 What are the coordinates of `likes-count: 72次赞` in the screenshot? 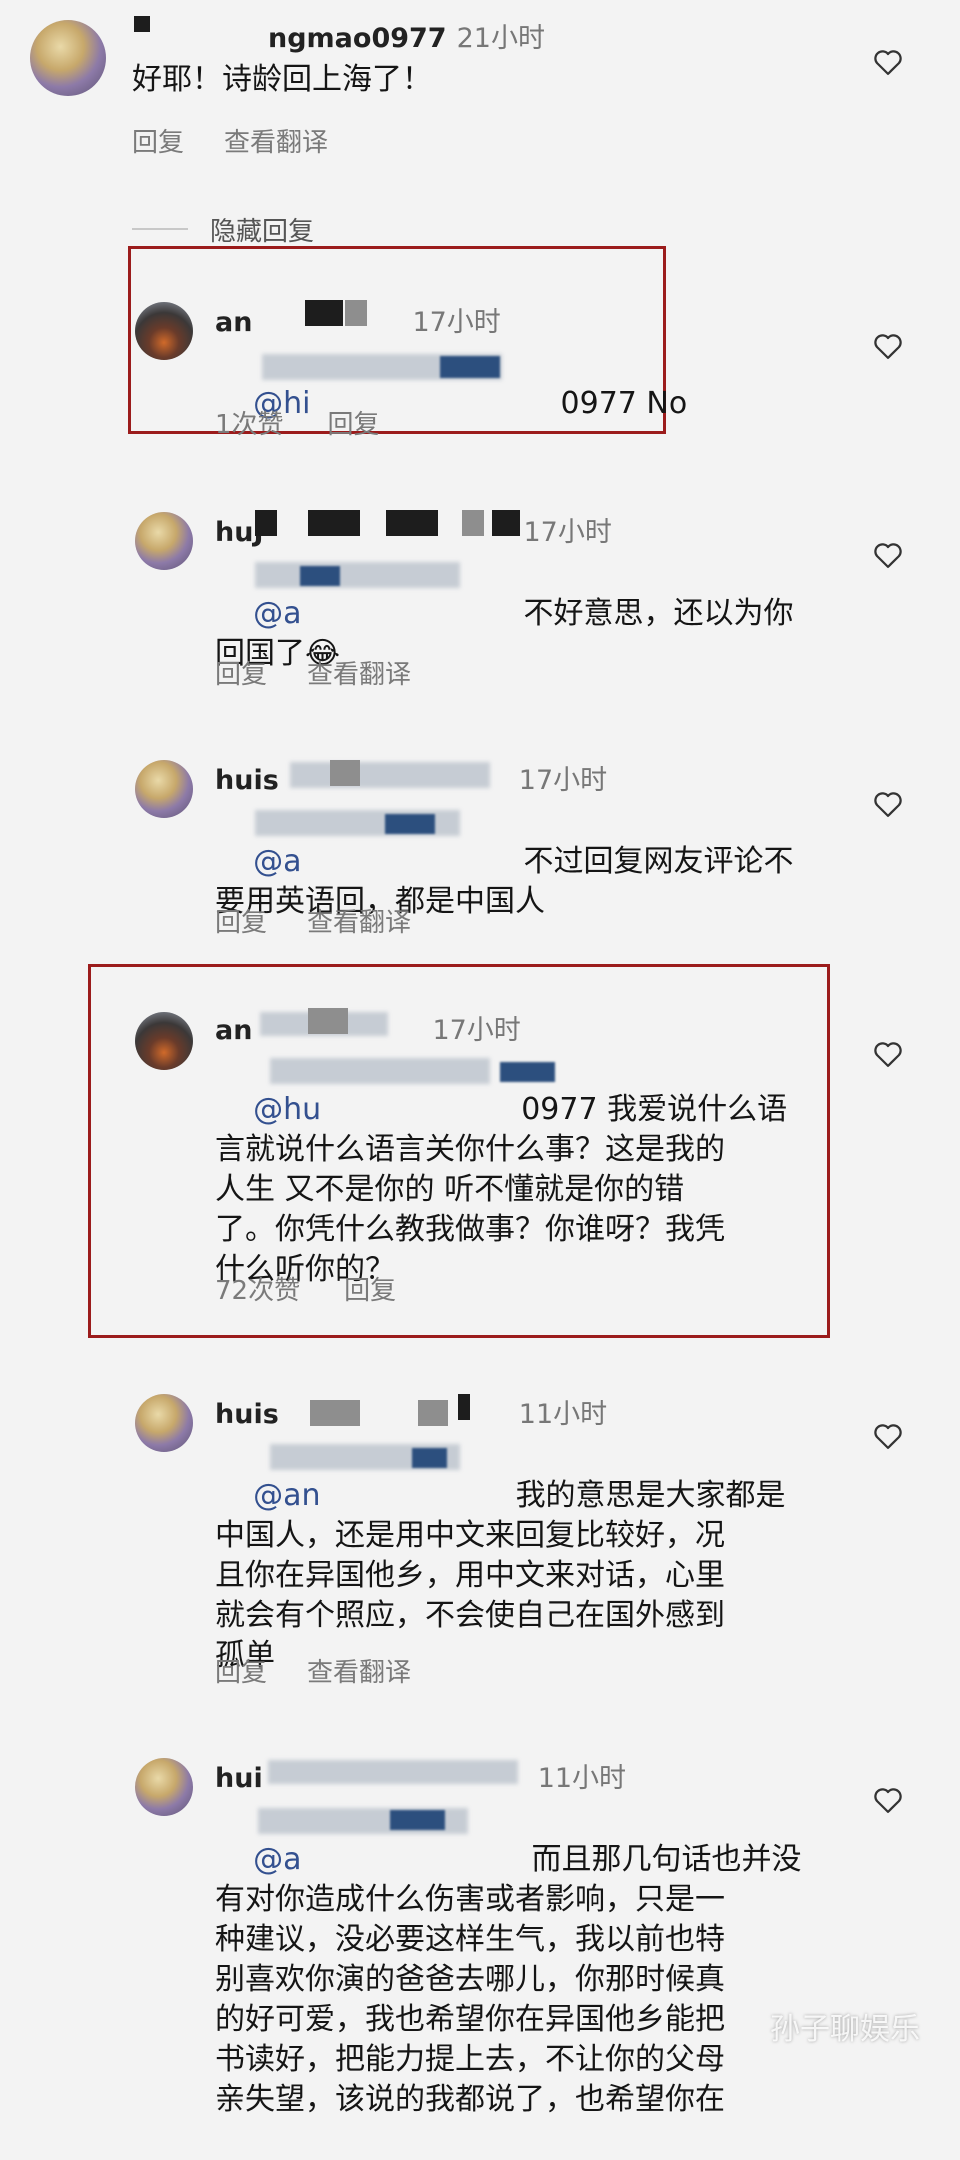 It's located at (257, 1291).